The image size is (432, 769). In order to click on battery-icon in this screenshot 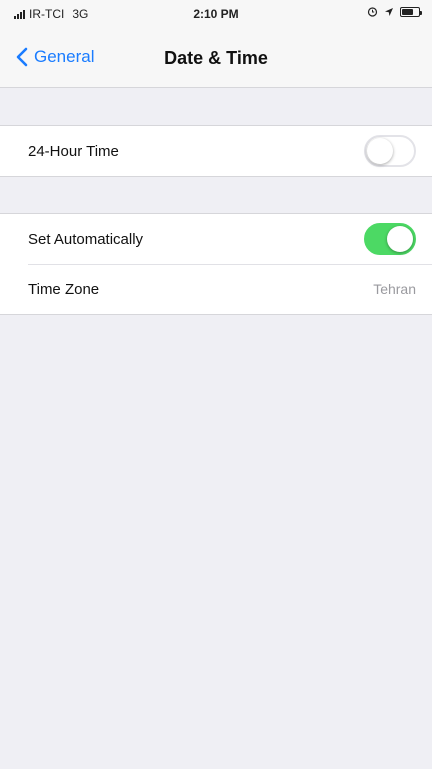, I will do `click(411, 11)`.